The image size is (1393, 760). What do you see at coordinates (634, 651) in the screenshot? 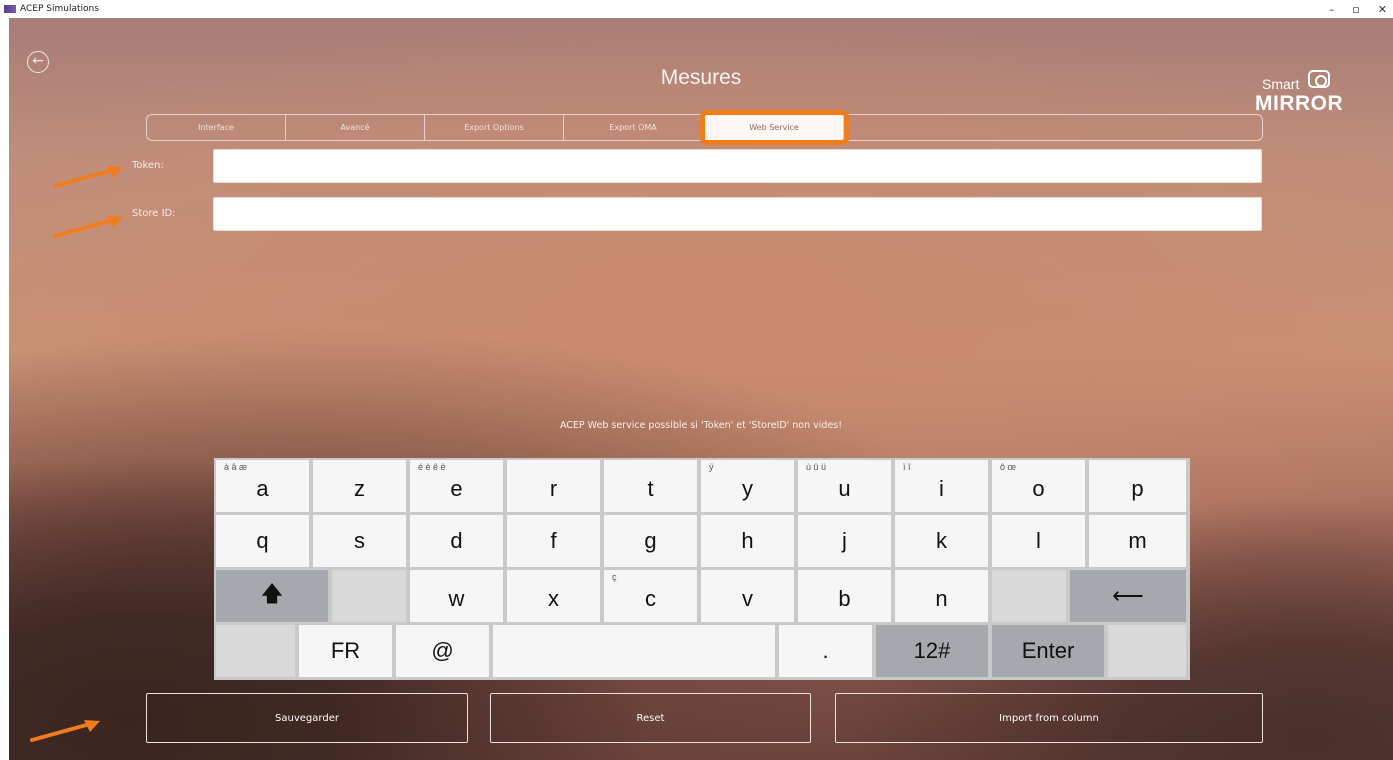
I see `space-key` at bounding box center [634, 651].